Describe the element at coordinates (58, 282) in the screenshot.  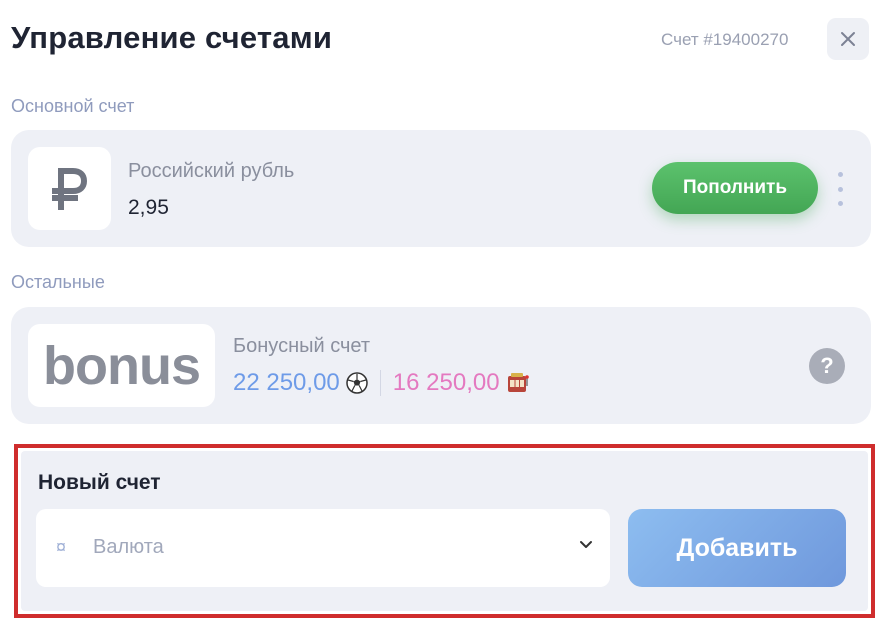
I see `other-section-label: Остальные` at that location.